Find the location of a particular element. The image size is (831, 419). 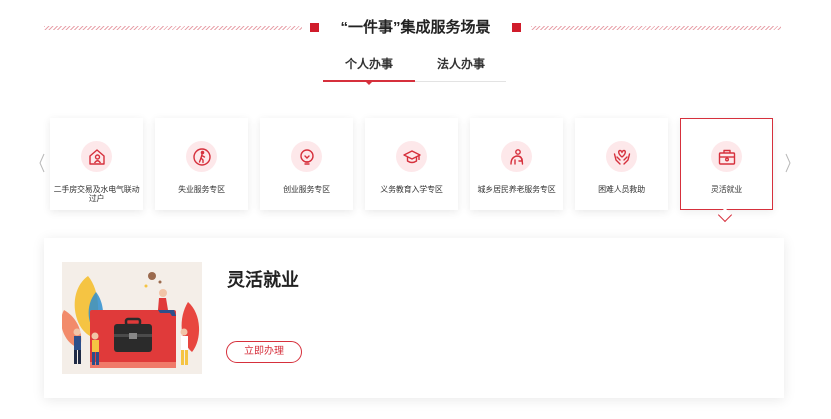

decorative-line-left is located at coordinates (173, 28).